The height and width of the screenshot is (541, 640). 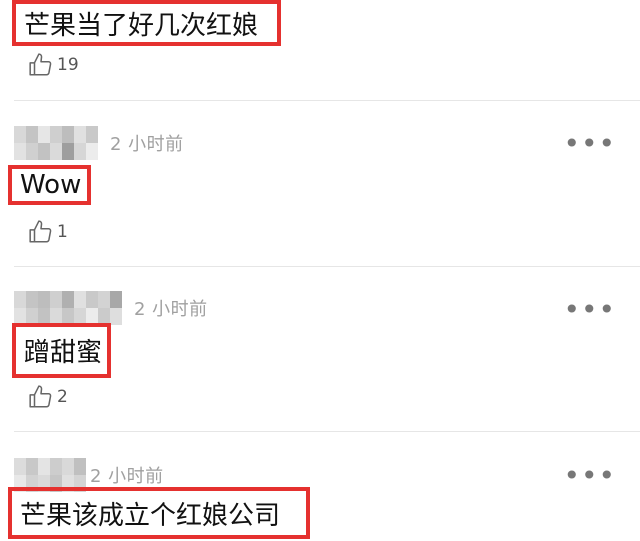 I want to click on like-button: 19, so click(x=53, y=65).